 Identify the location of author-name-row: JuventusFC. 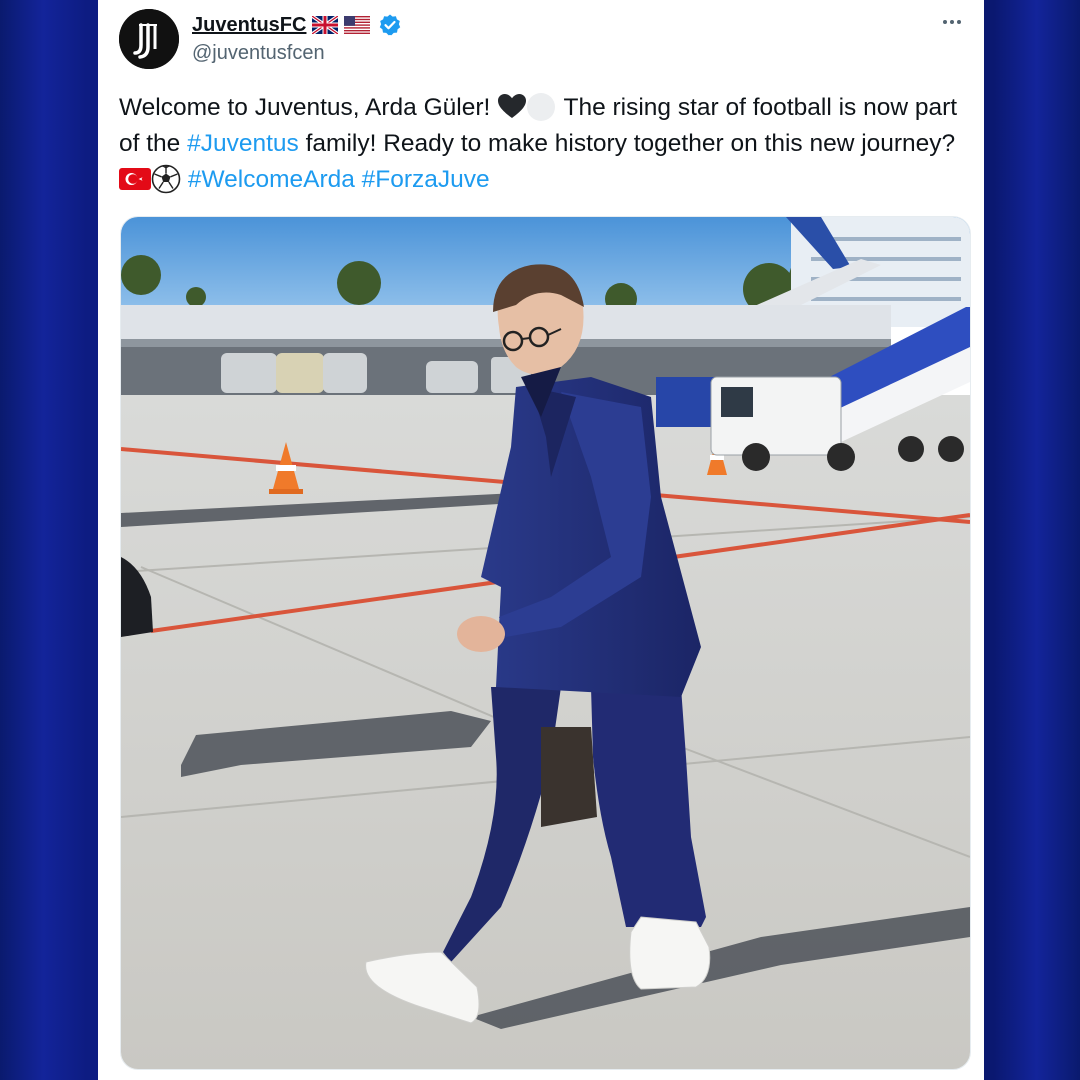
(297, 25).